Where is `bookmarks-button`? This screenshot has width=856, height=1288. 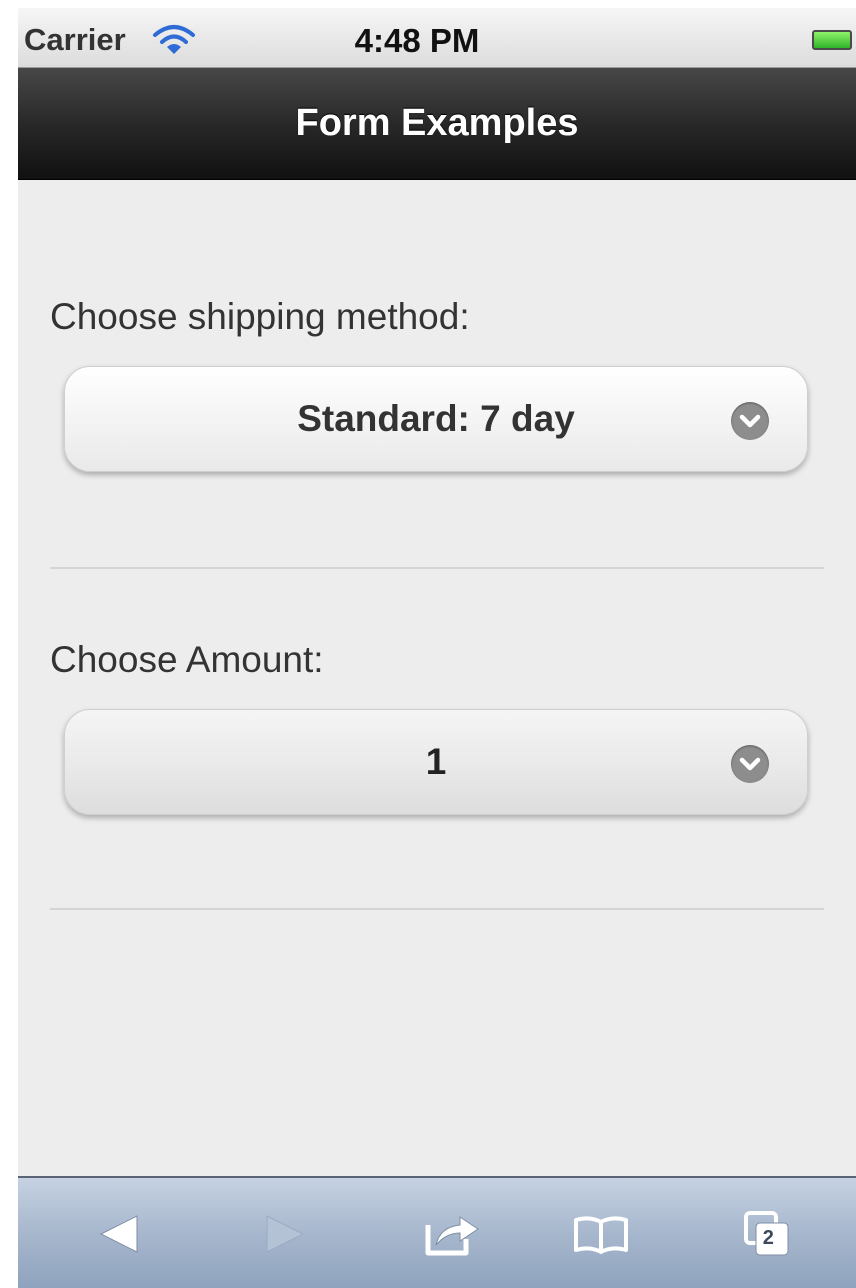 bookmarks-button is located at coordinates (601, 1233).